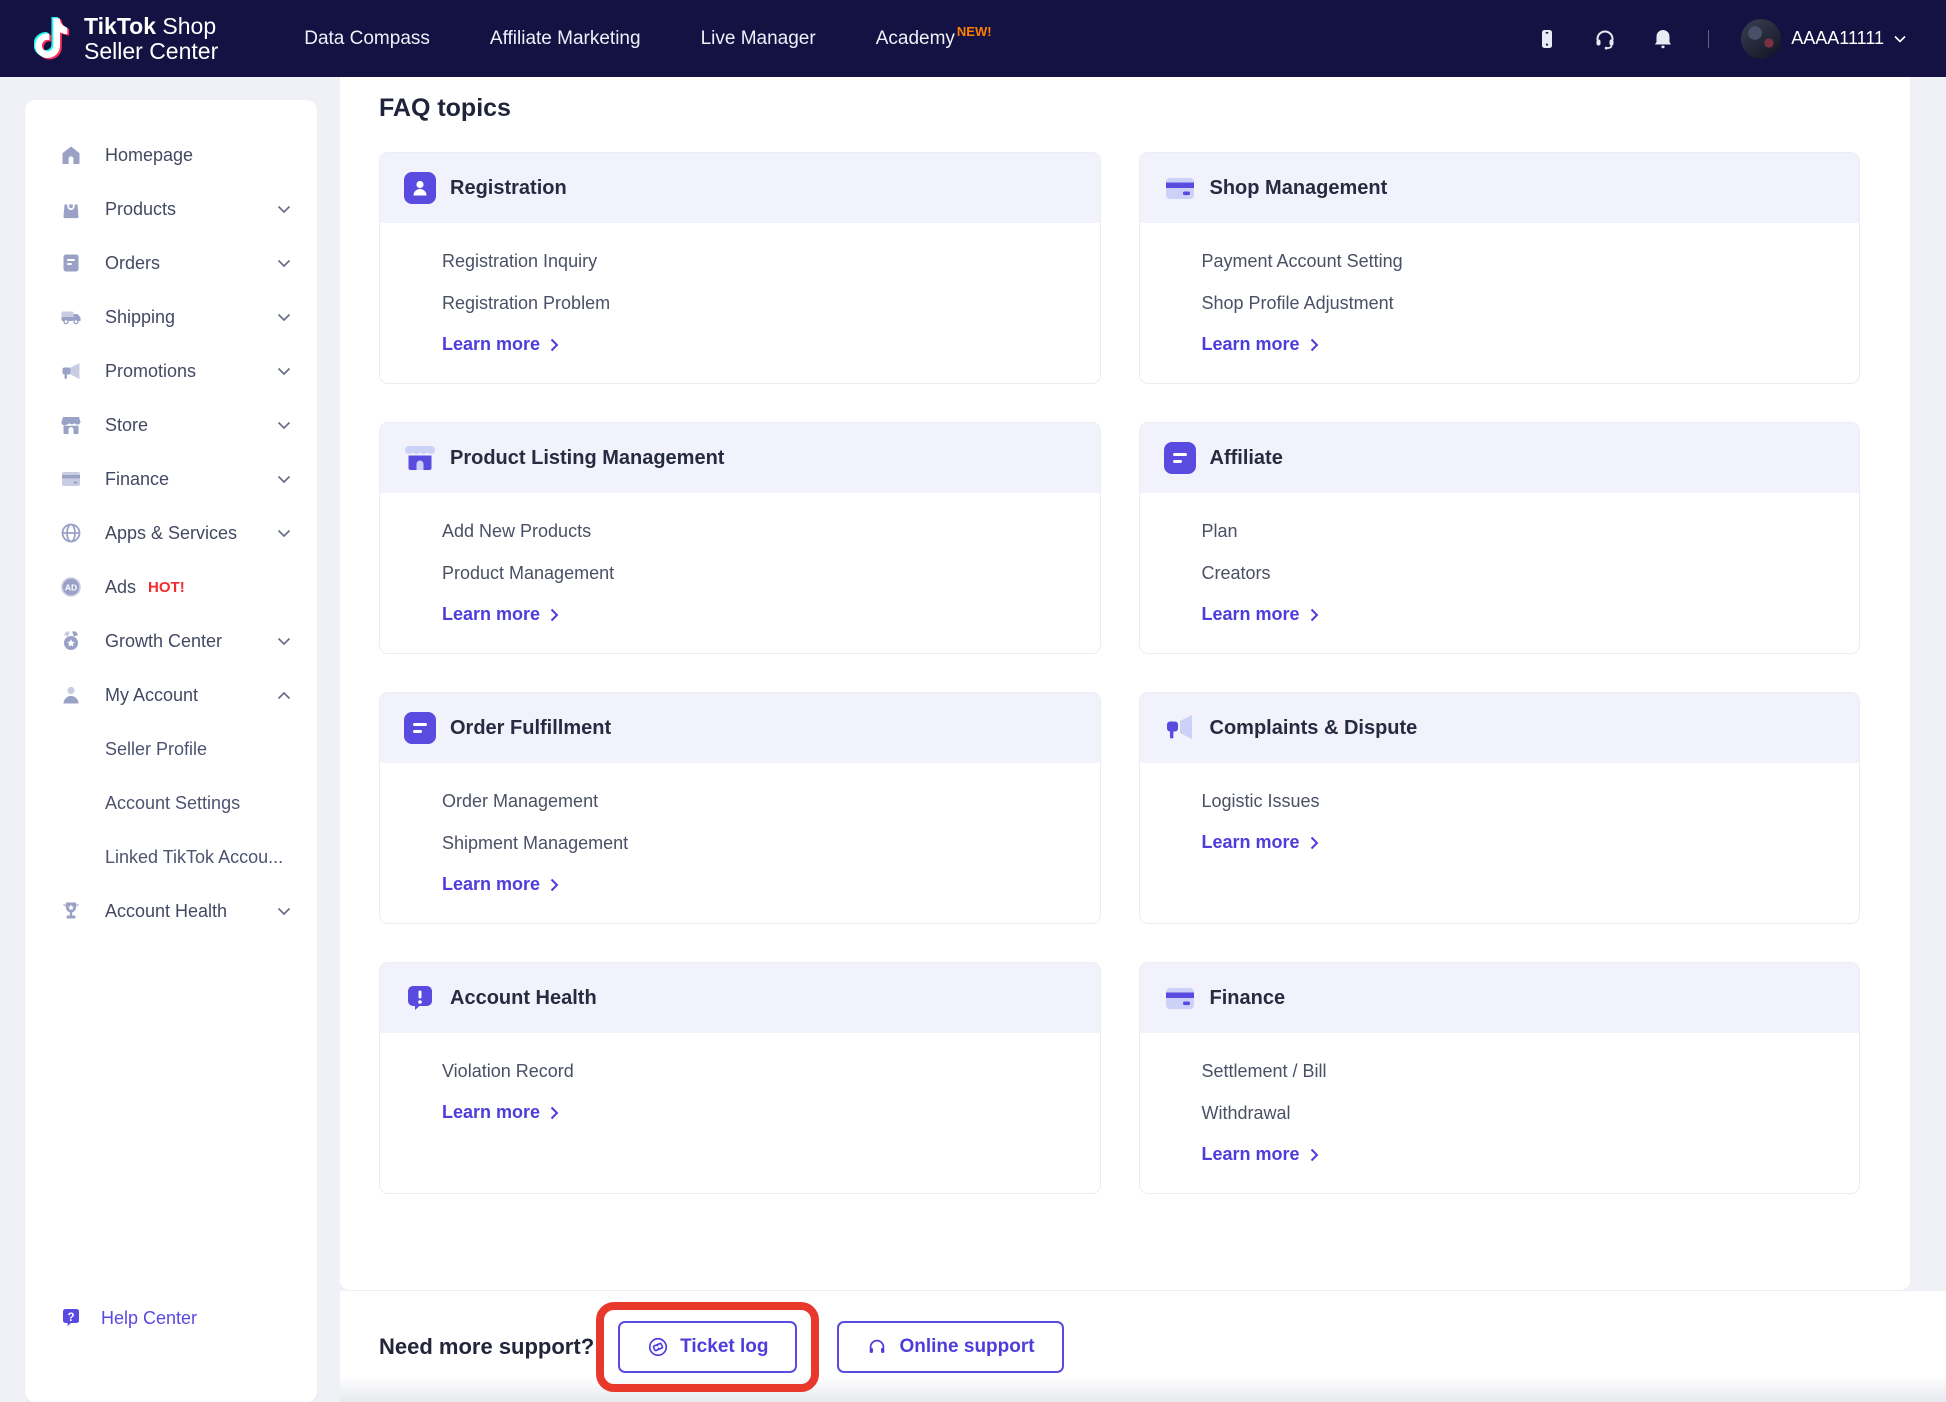 This screenshot has height=1402, width=1946. Describe the element at coordinates (1519, 261) in the screenshot. I see `faq-topic-payment-account-setting: Payment Account Setting` at that location.